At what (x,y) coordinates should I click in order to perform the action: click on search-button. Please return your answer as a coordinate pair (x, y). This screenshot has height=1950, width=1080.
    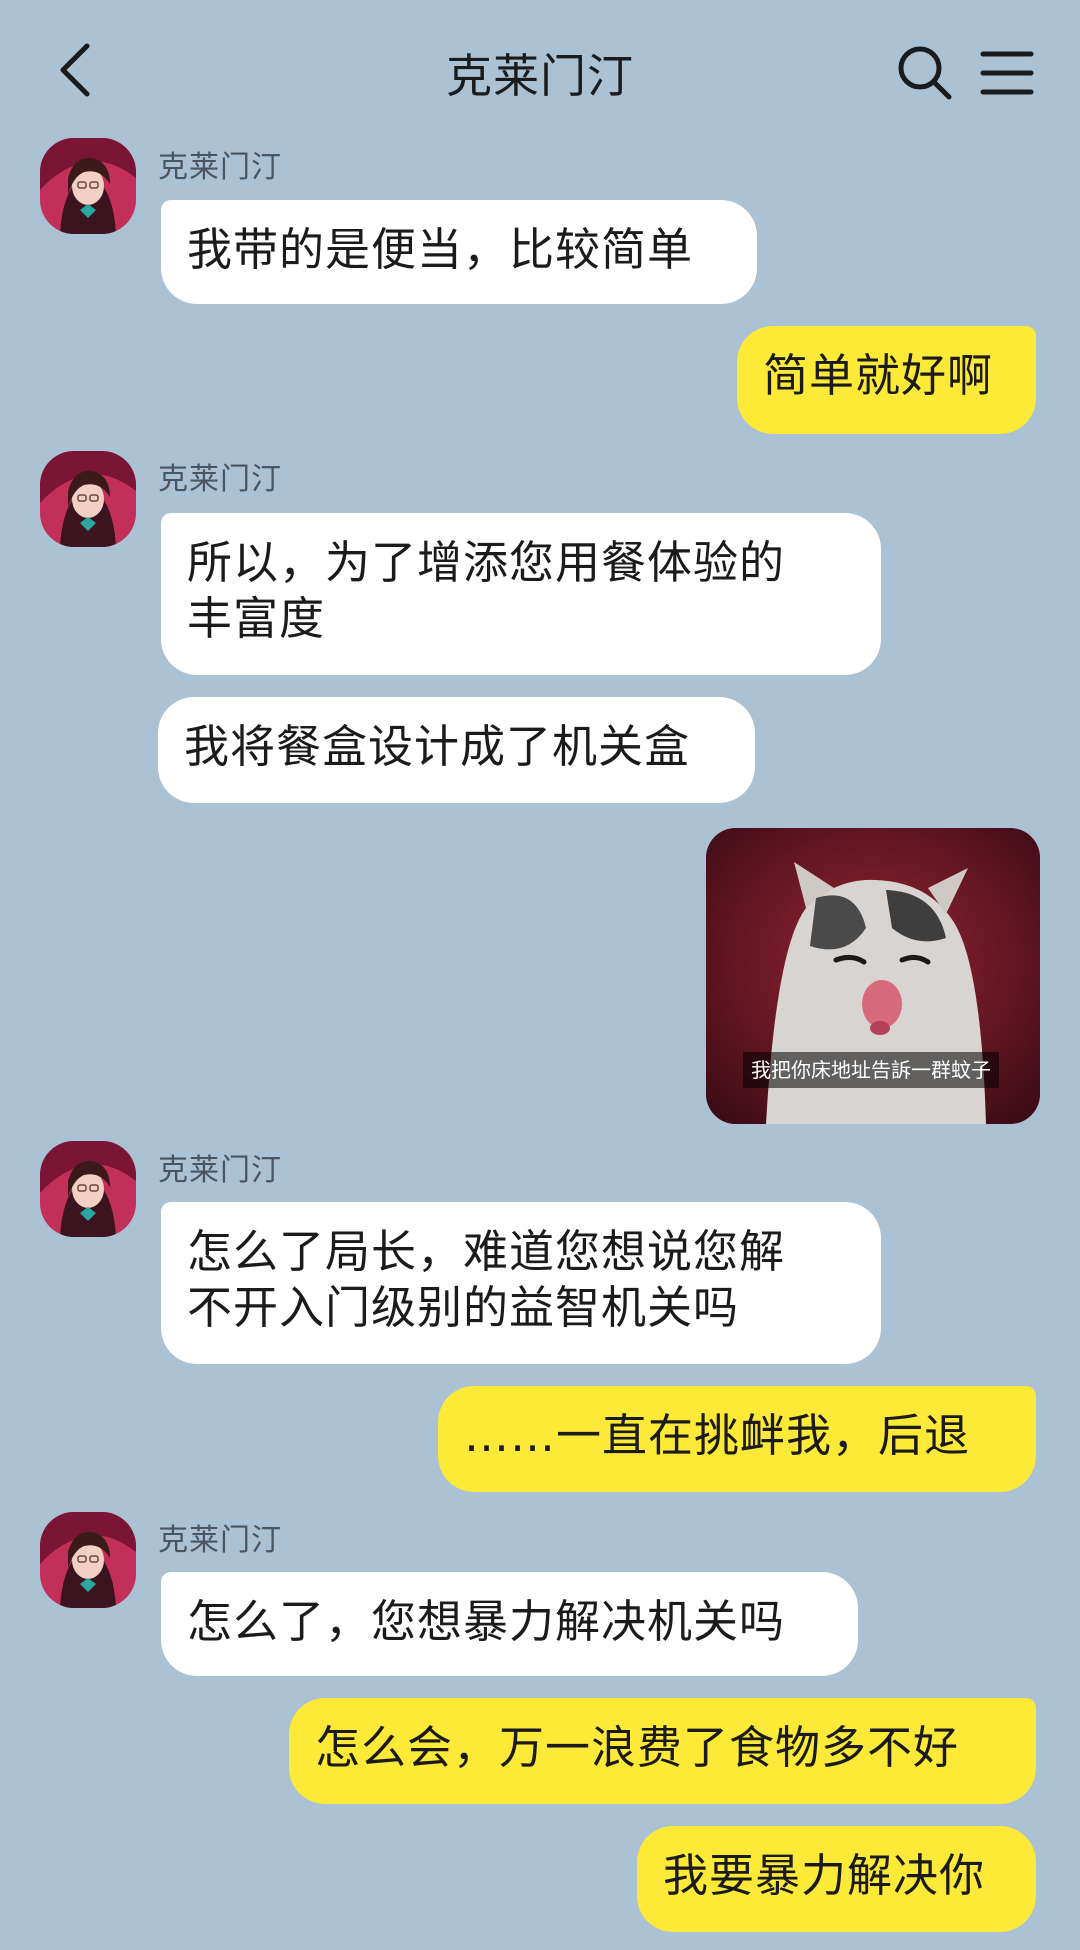
    Looking at the image, I should click on (925, 73).